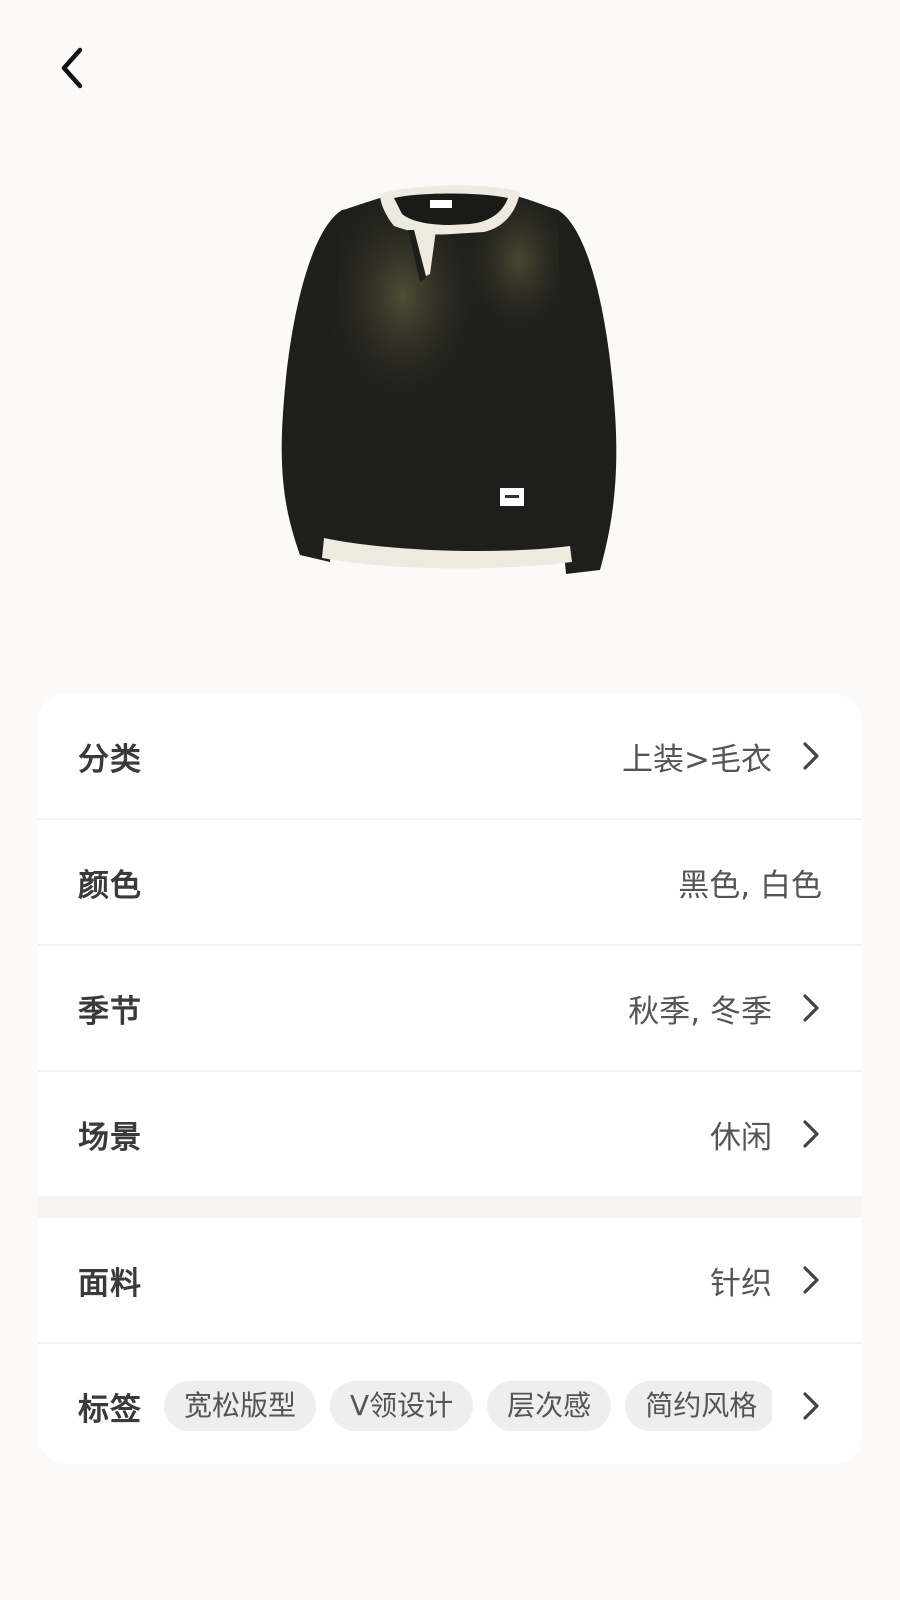  Describe the element at coordinates (698, 1406) in the screenshot. I see `tag-chip: 简约风格` at that location.